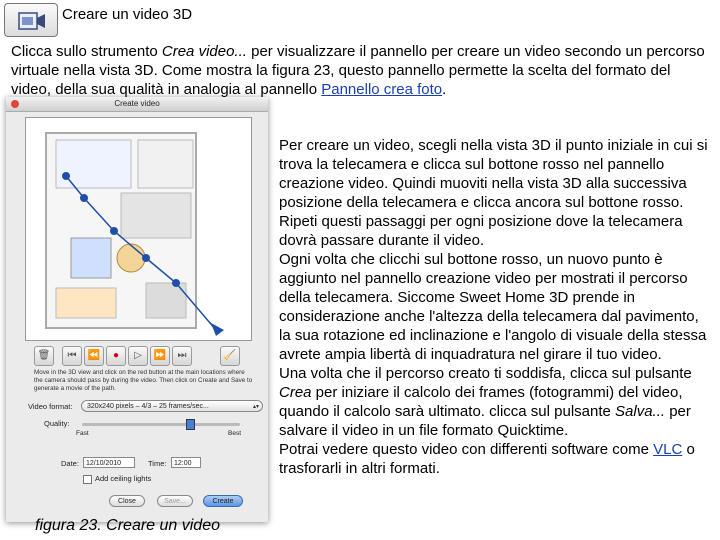 The image size is (720, 540). I want to click on play-button: ▷, so click(138, 356).